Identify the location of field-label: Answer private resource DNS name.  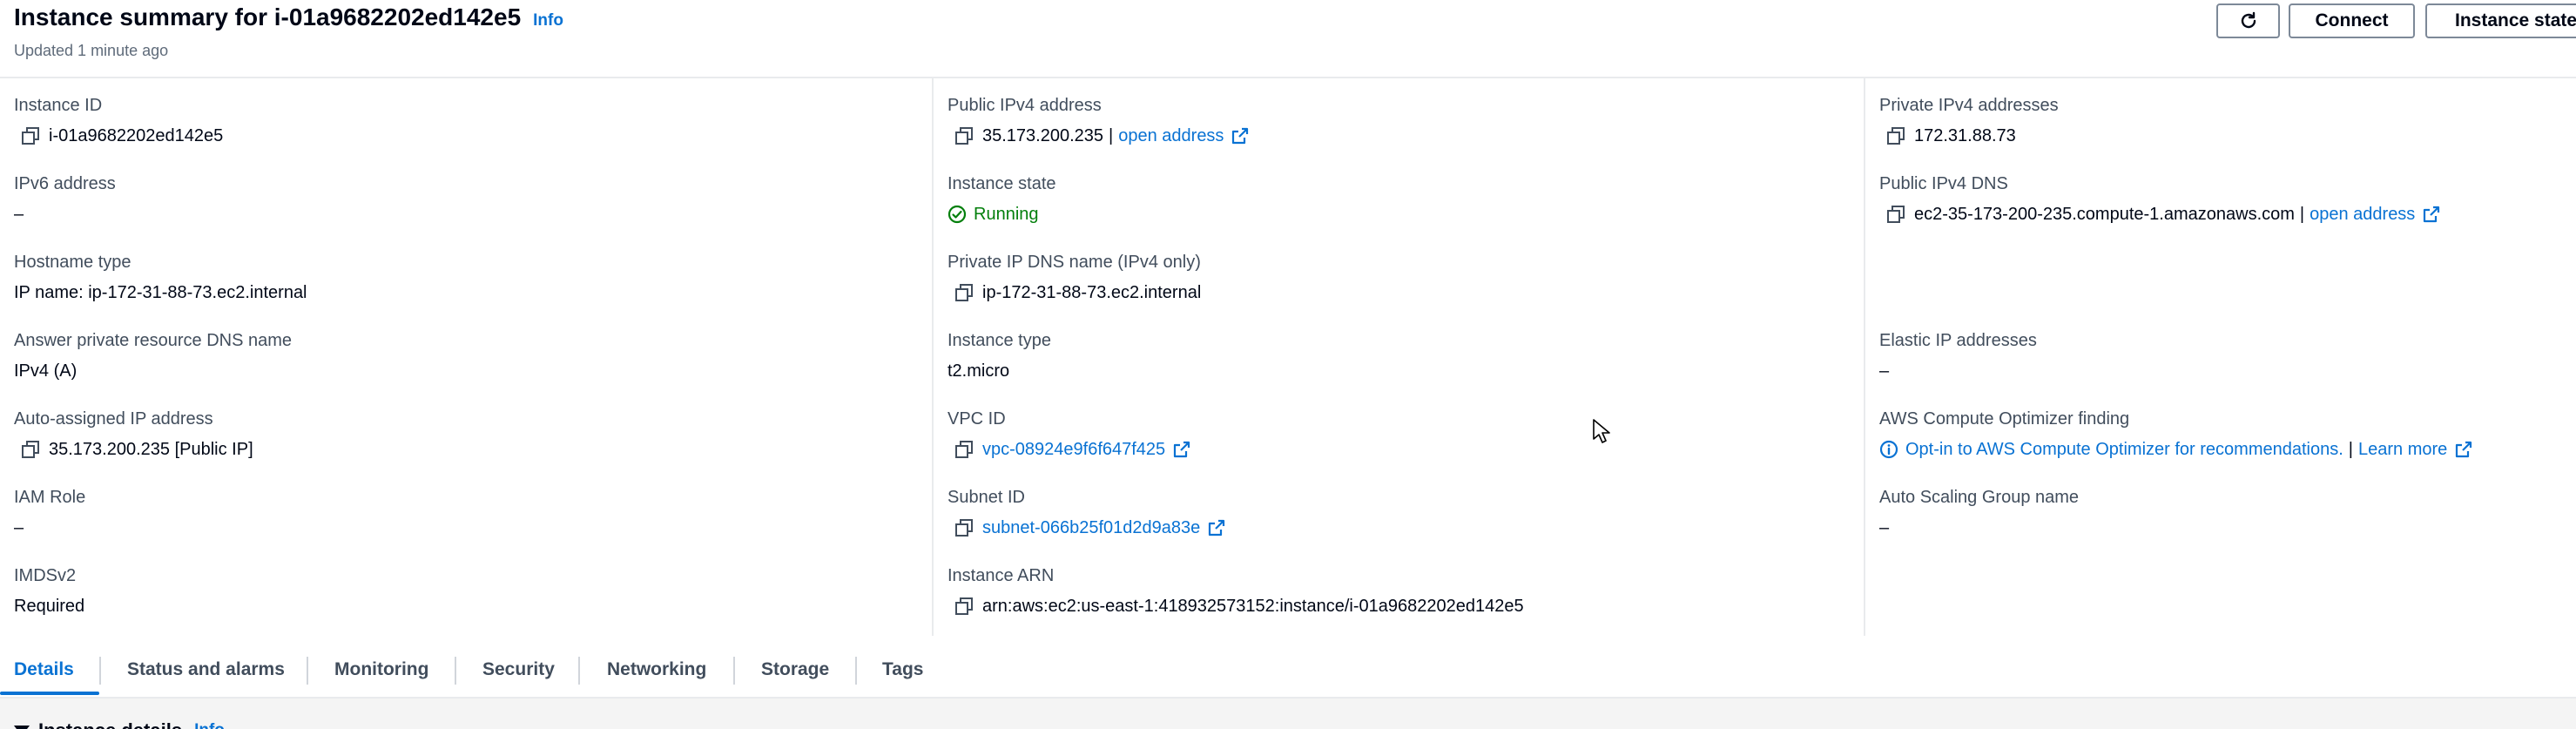
(153, 340).